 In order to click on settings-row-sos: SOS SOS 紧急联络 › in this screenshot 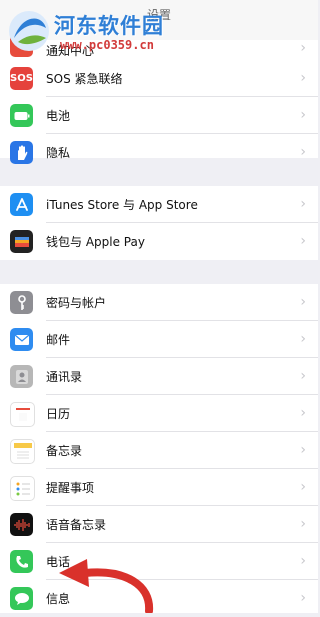, I will do `click(159, 78)`.